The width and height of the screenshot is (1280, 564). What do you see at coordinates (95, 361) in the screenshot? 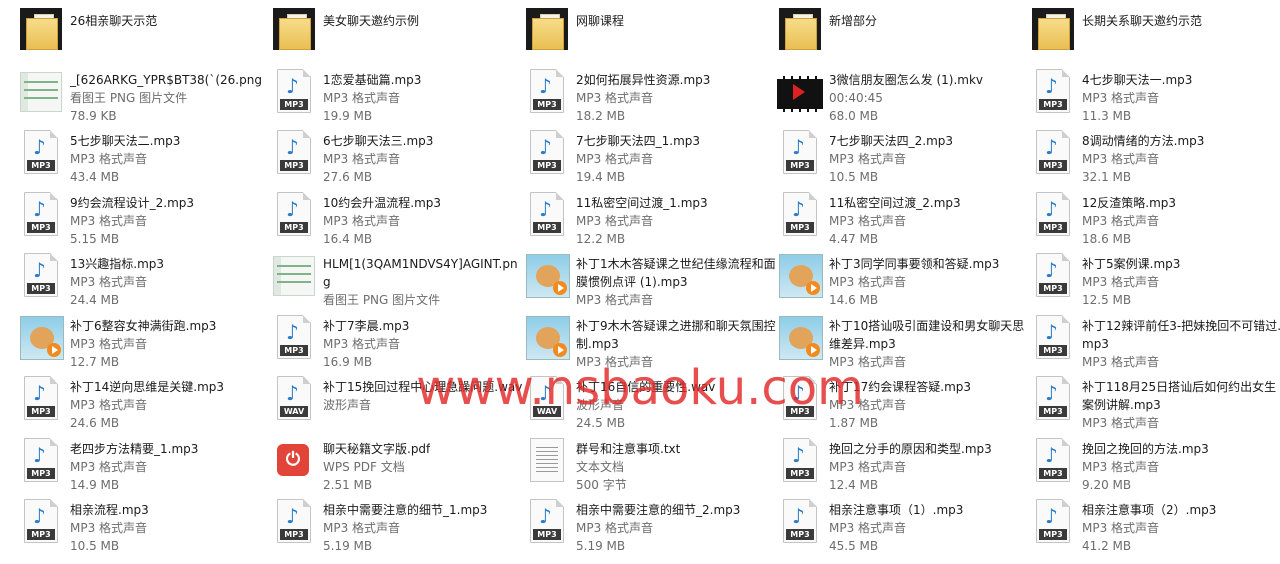
I see `file-size: 12.7 MB` at bounding box center [95, 361].